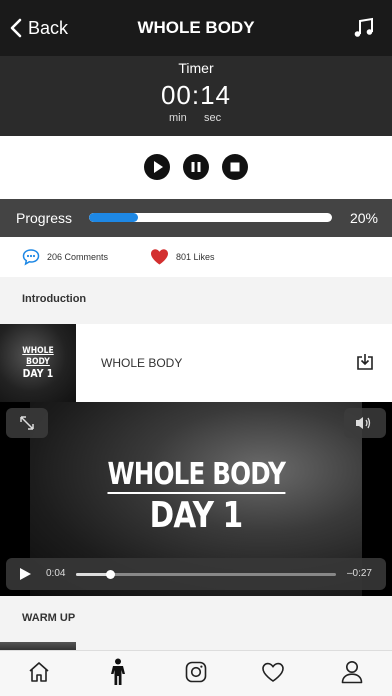  Describe the element at coordinates (78, 257) in the screenshot. I see `comments-count: 206 Comments` at that location.